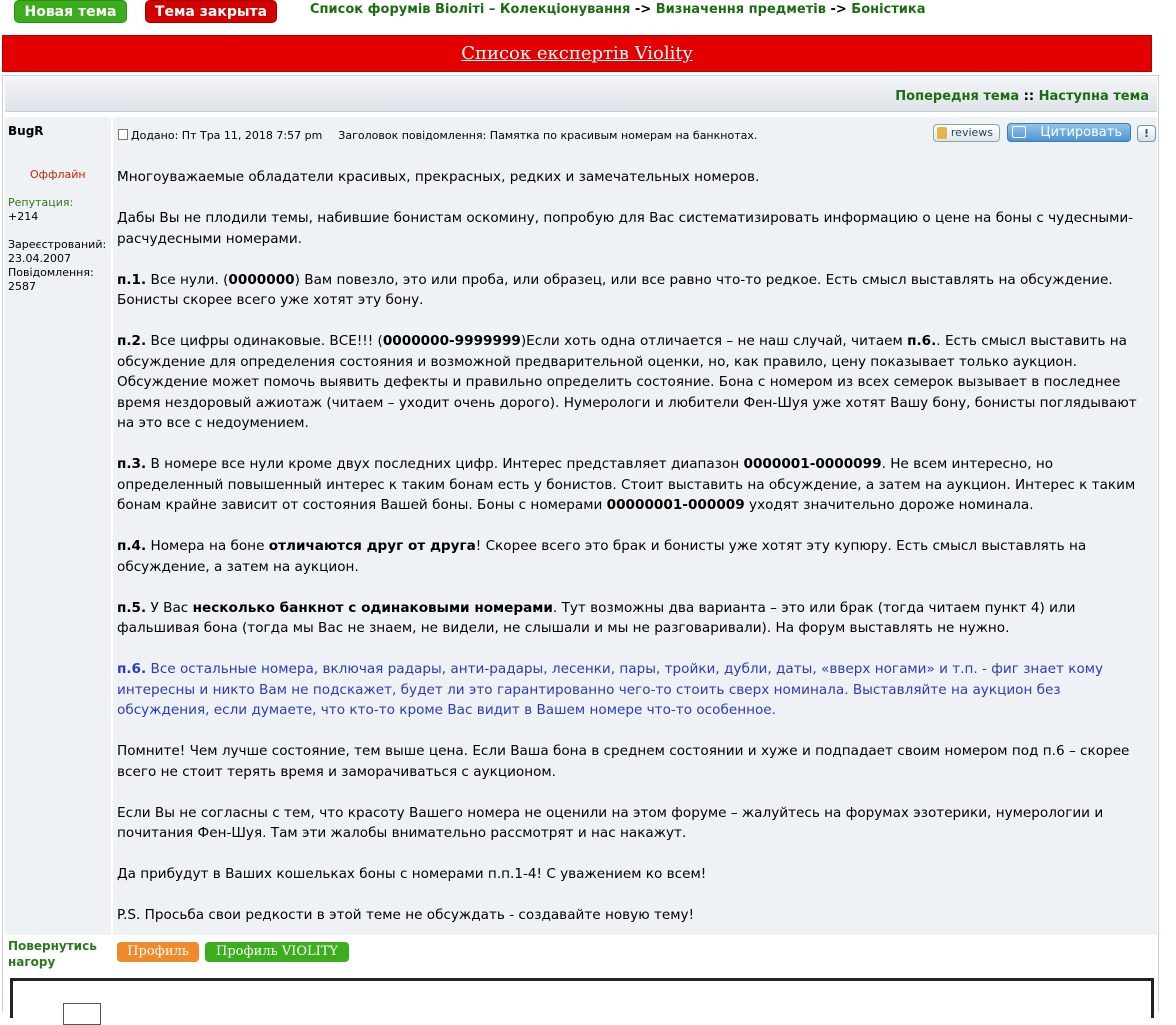 Image resolution: width=1176 pixels, height=1025 pixels. What do you see at coordinates (372, 546) in the screenshot?
I see `post-bold: отличаются друг от друга` at bounding box center [372, 546].